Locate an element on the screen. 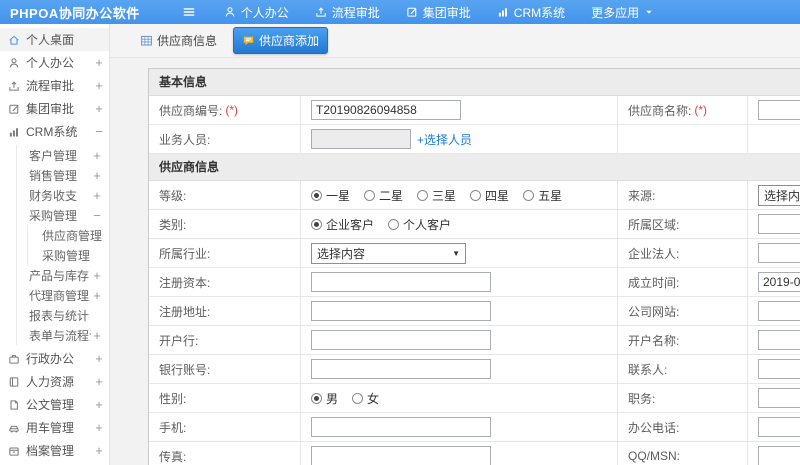 The width and height of the screenshot is (800, 465). tab-supplier-add: 供应商添加 is located at coordinates (281, 40).